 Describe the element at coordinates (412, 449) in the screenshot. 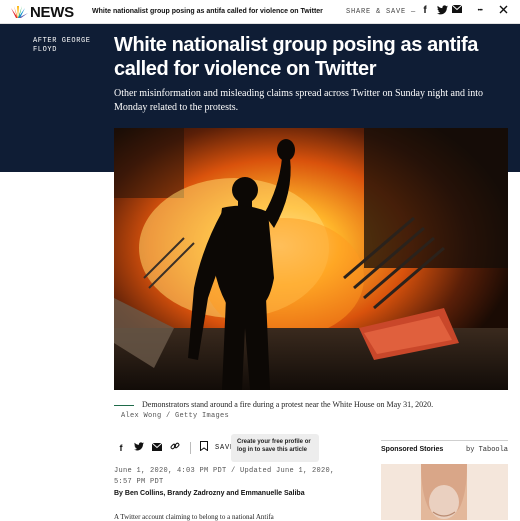

I see `sponsored-stories-label: Sponsored Stories` at that location.